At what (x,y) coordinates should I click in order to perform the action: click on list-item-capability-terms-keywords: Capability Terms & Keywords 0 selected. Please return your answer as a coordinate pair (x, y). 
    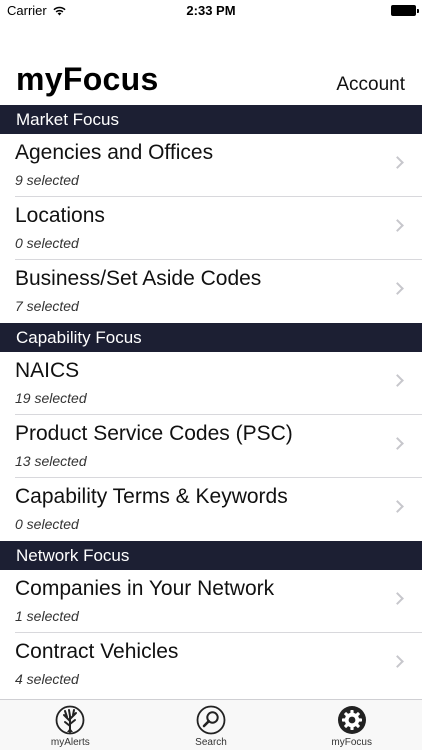
    Looking at the image, I should click on (211, 509).